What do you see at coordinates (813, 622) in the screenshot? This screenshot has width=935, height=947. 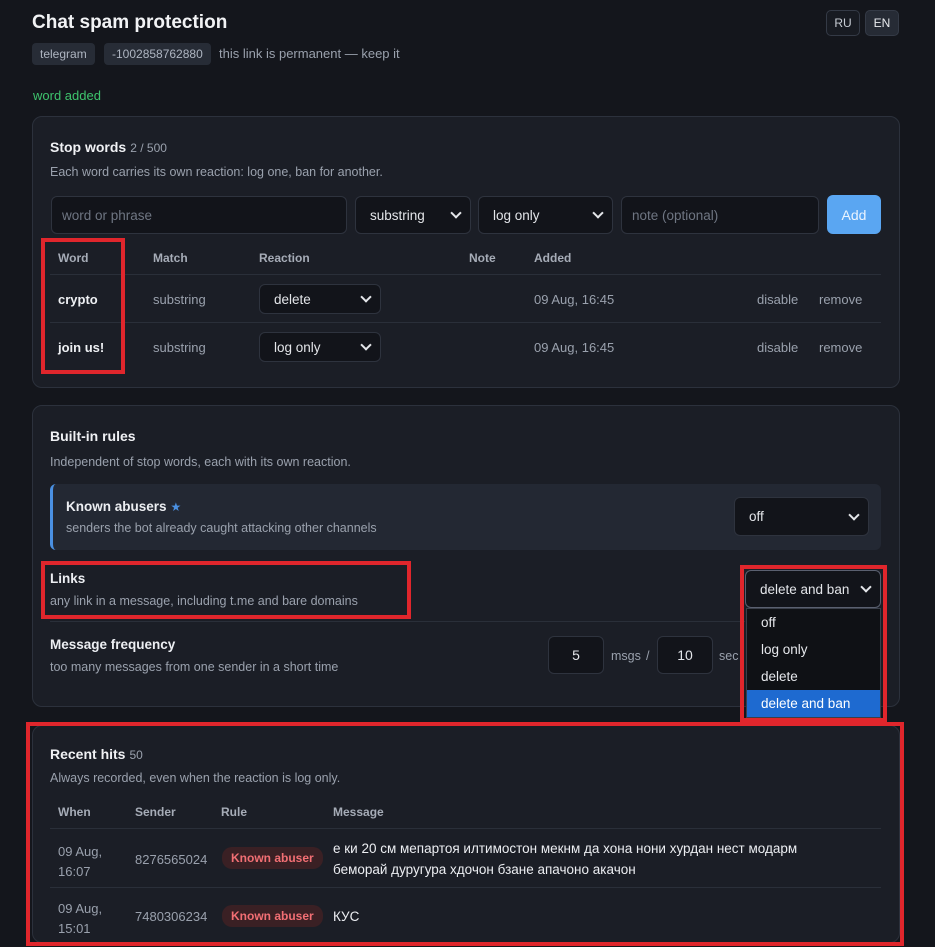 I see `dropdown-option-off: off` at bounding box center [813, 622].